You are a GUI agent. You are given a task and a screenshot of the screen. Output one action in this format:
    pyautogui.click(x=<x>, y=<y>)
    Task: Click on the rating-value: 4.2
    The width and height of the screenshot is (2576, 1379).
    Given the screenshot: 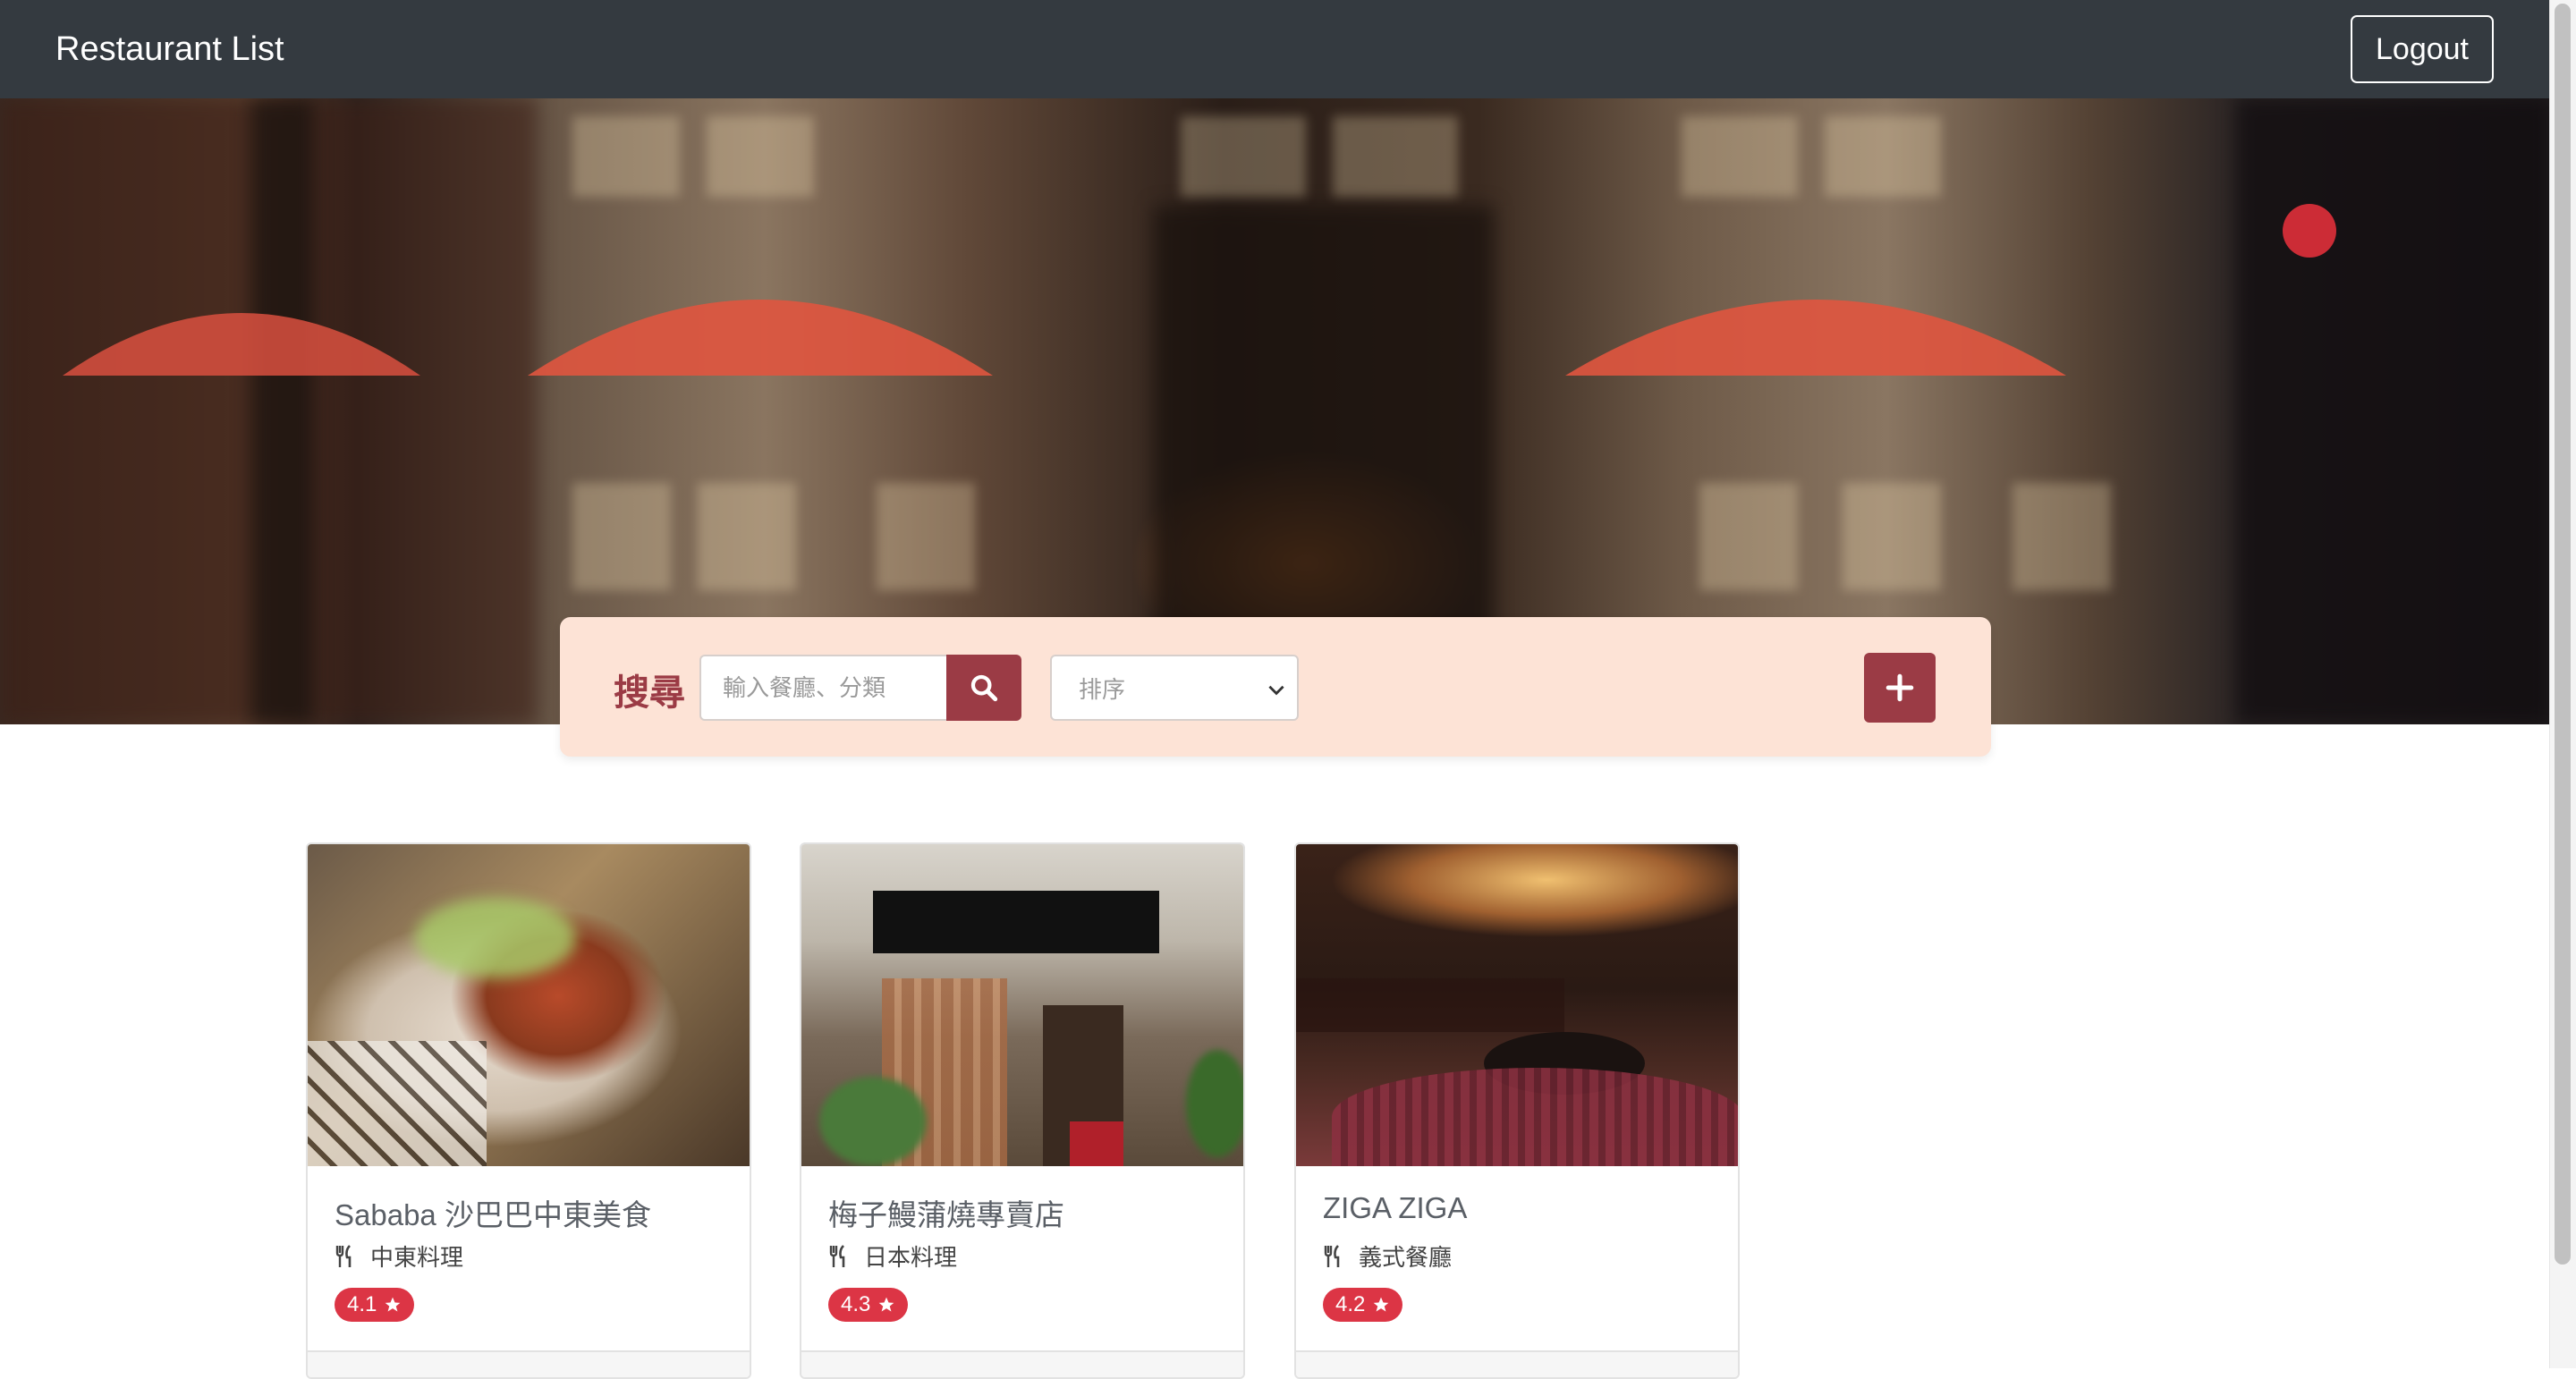 What is the action you would take?
    pyautogui.click(x=1350, y=1304)
    